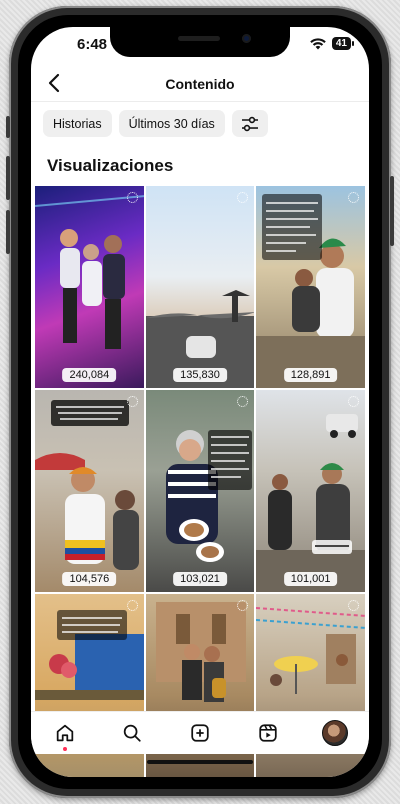 Image resolution: width=400 pixels, height=804 pixels. I want to click on nav-reels, so click(268, 733).